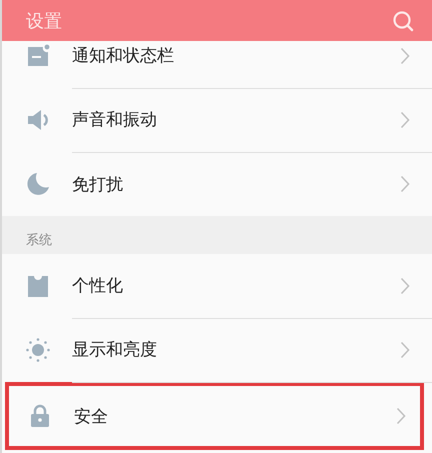  Describe the element at coordinates (114, 120) in the screenshot. I see `item-label: 声音和振动` at that location.